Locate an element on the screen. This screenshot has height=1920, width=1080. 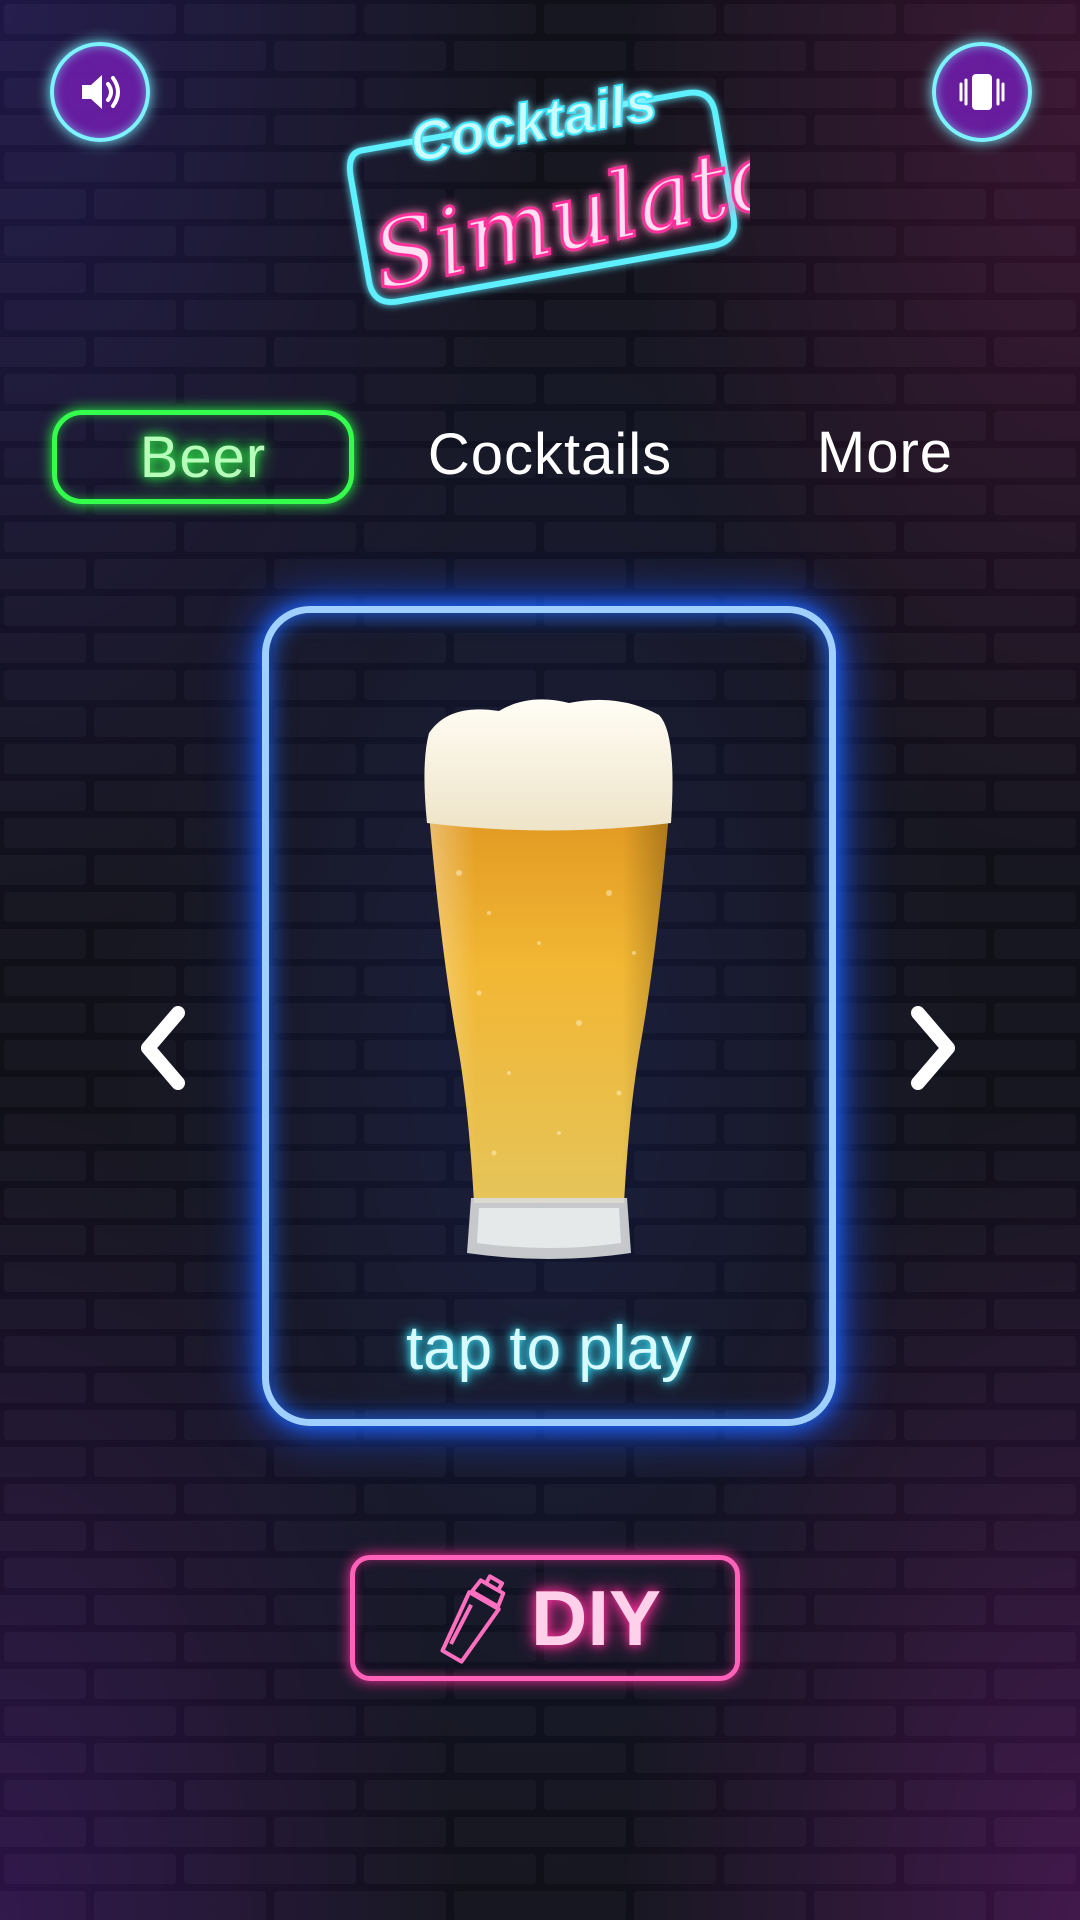
next-button is located at coordinates (933, 1048).